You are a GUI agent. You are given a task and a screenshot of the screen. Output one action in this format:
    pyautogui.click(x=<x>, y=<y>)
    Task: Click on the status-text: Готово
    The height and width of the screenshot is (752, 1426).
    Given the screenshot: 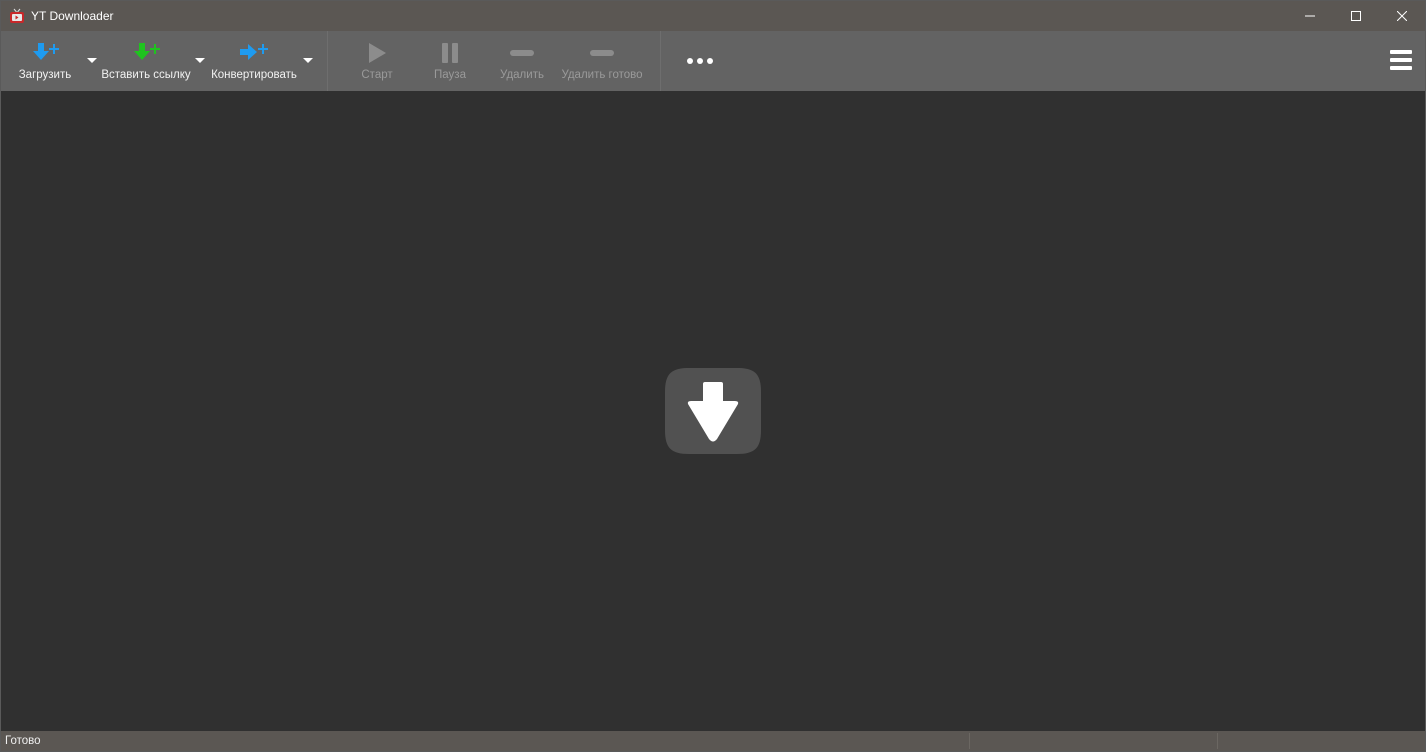 What is the action you would take?
    pyautogui.click(x=23, y=741)
    